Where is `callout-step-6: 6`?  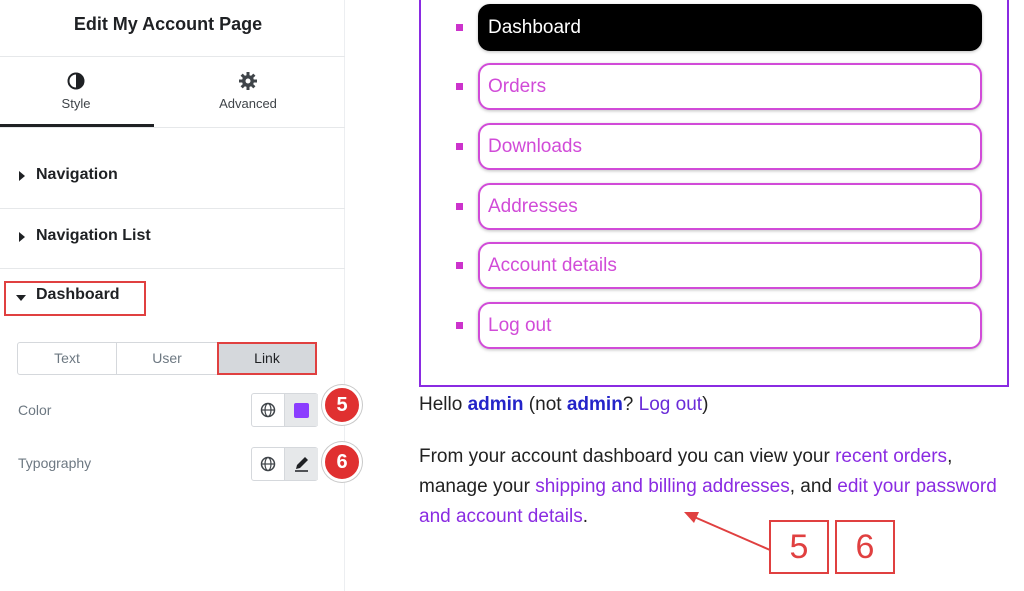 callout-step-6: 6 is located at coordinates (865, 547).